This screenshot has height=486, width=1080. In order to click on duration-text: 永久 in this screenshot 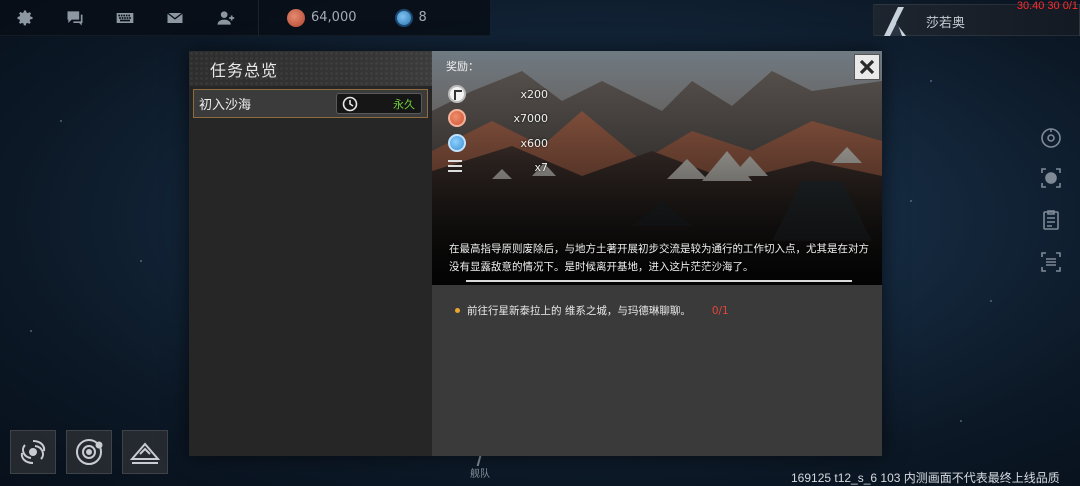, I will do `click(404, 104)`.